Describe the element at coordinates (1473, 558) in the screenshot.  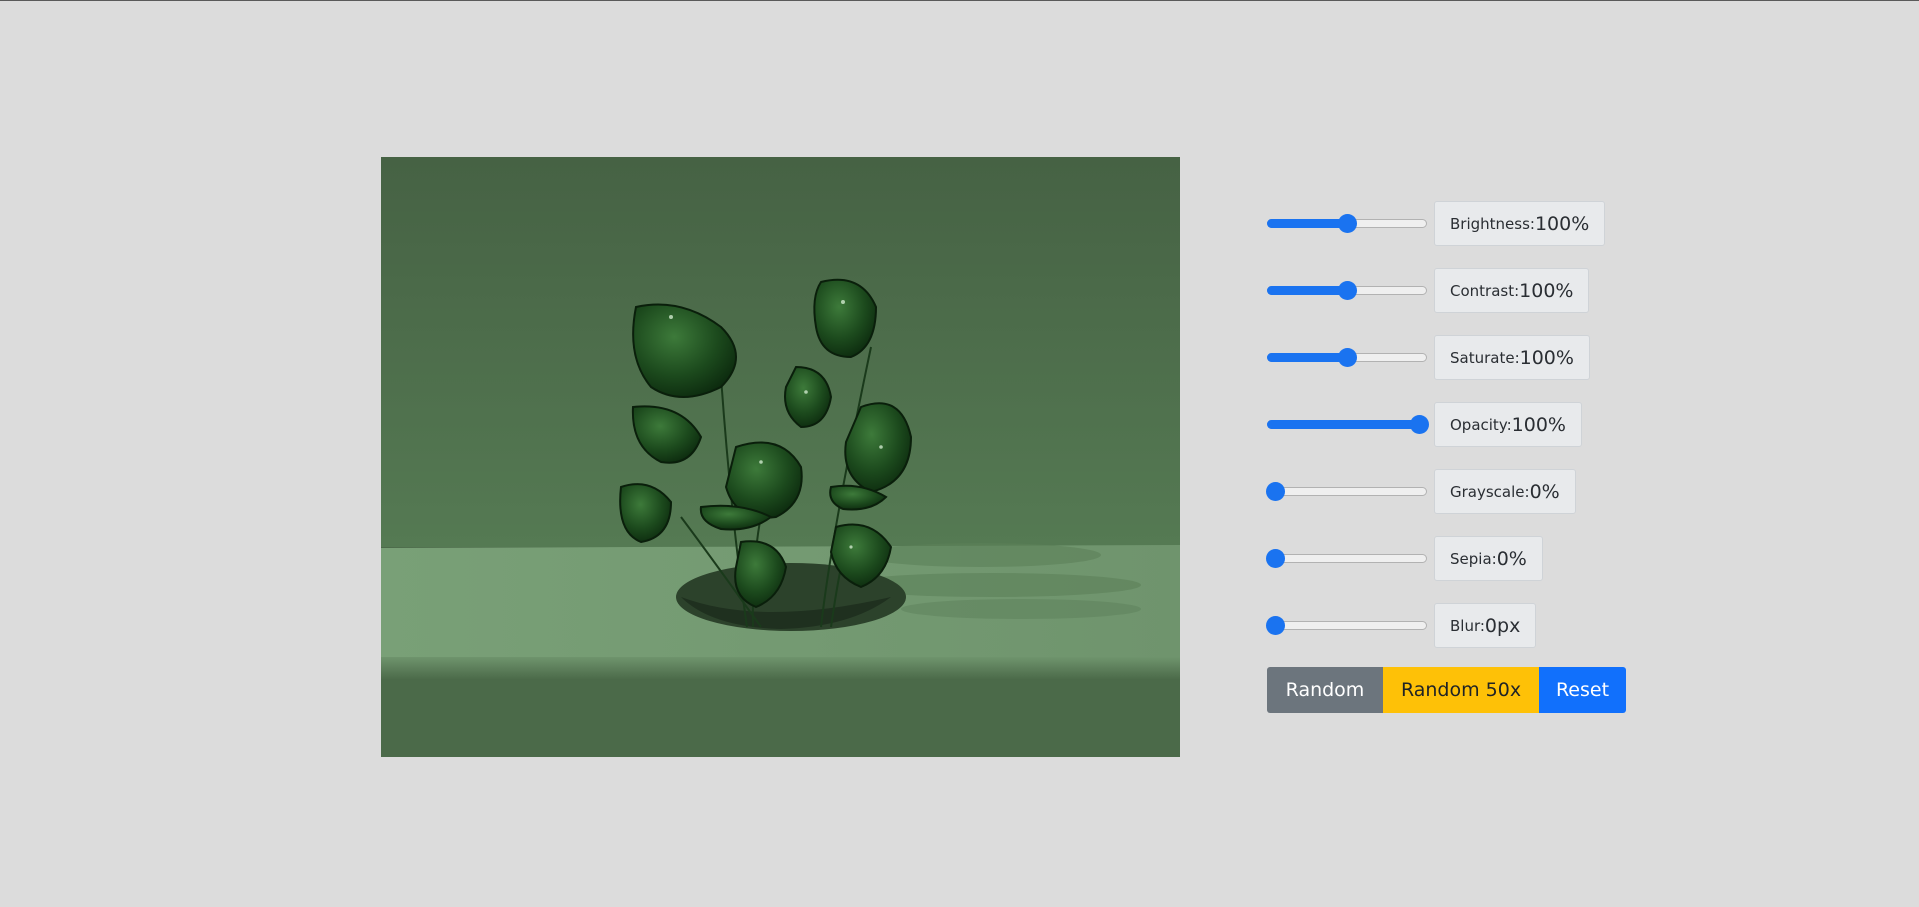
I see `sepia-label: Sepia:` at that location.